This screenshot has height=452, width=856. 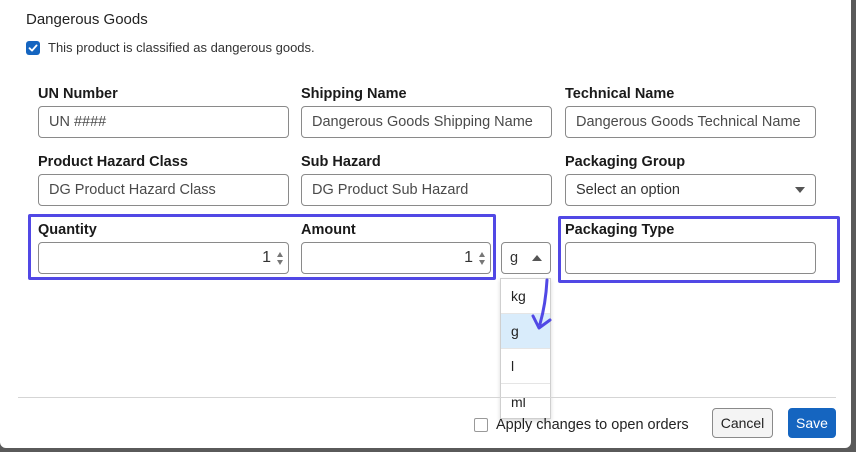 What do you see at coordinates (620, 94) in the screenshot?
I see `technical-name-label: Technical Name` at bounding box center [620, 94].